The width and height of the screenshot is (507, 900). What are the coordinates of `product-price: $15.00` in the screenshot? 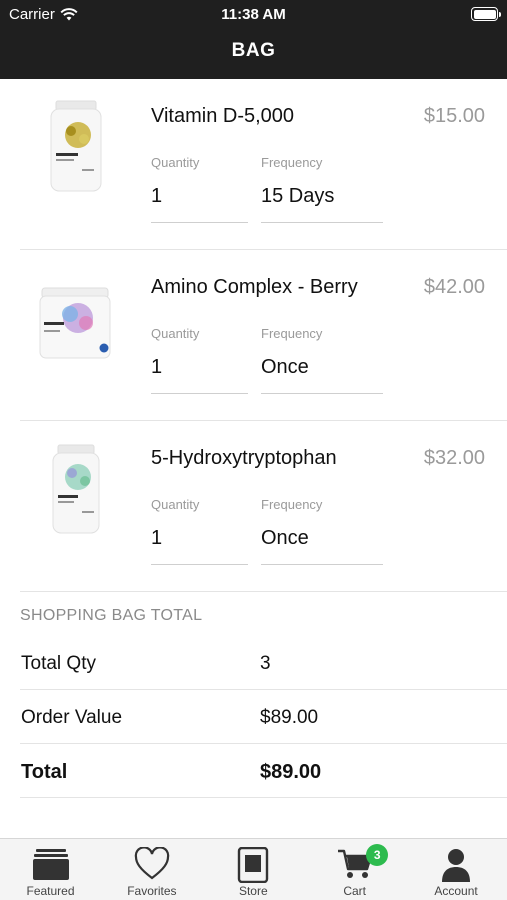 It's located at (454, 116).